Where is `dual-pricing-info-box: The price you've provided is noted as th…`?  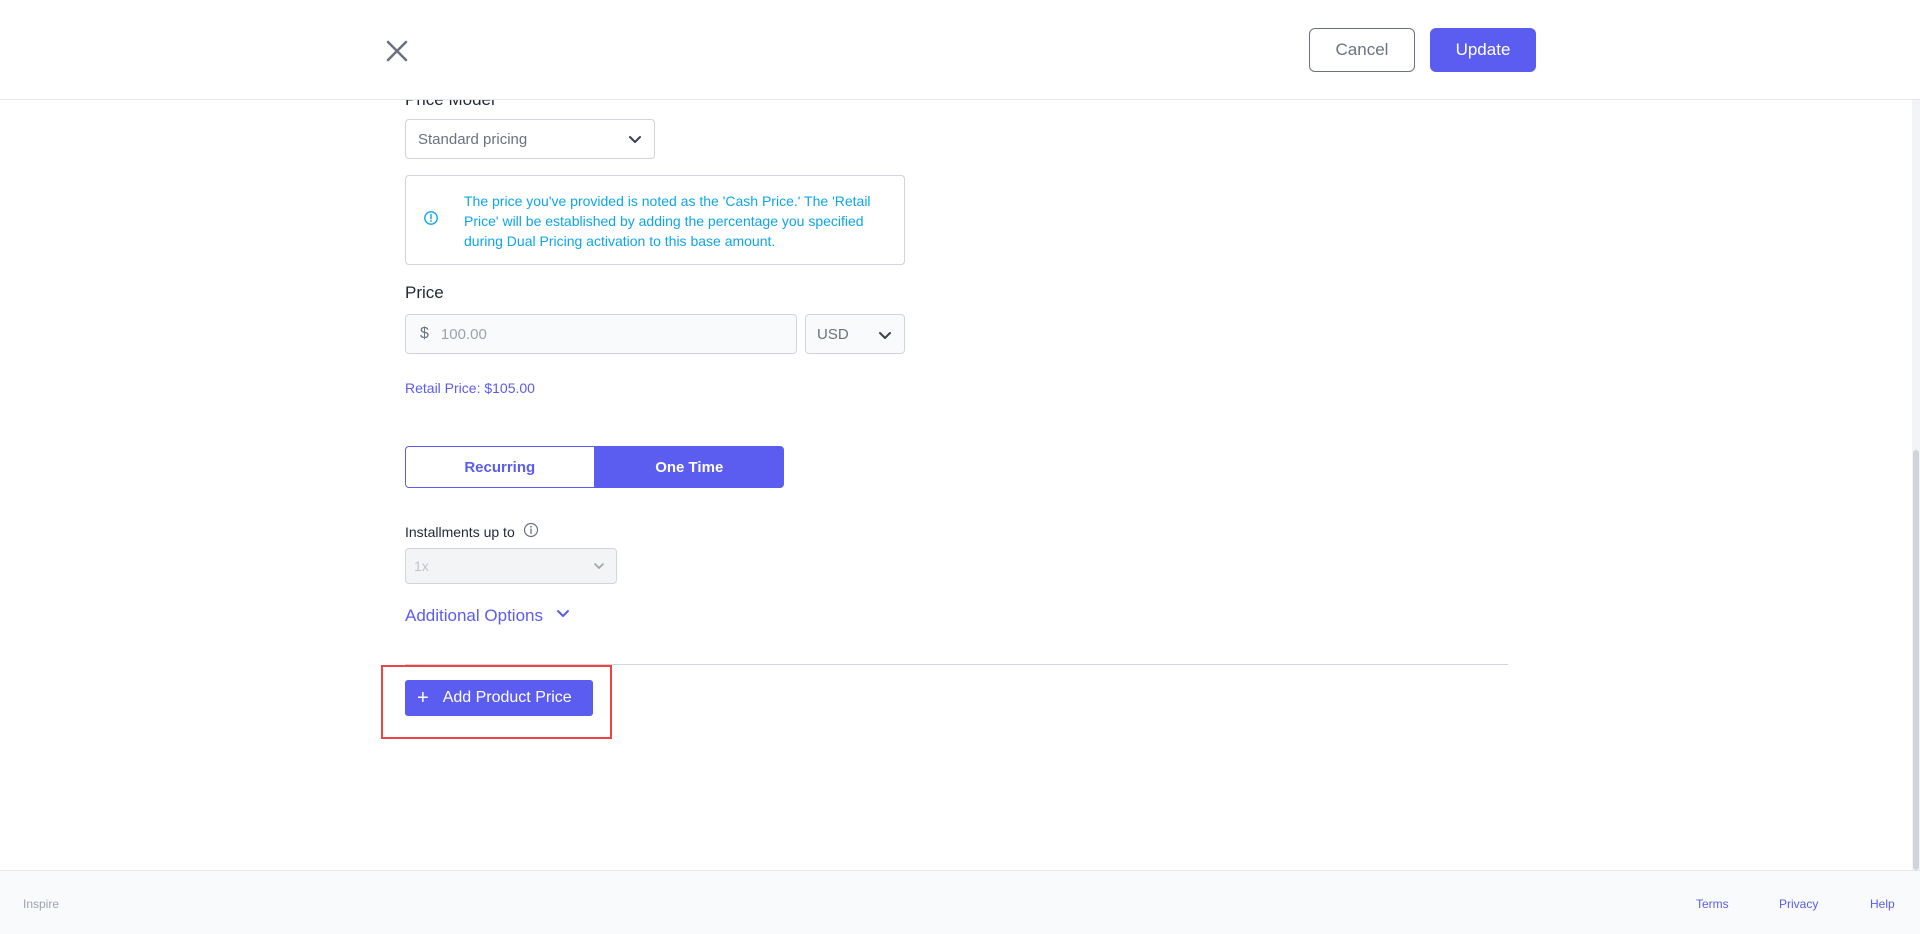
dual-pricing-info-box: The price you've provided is noted as th… is located at coordinates (655, 220).